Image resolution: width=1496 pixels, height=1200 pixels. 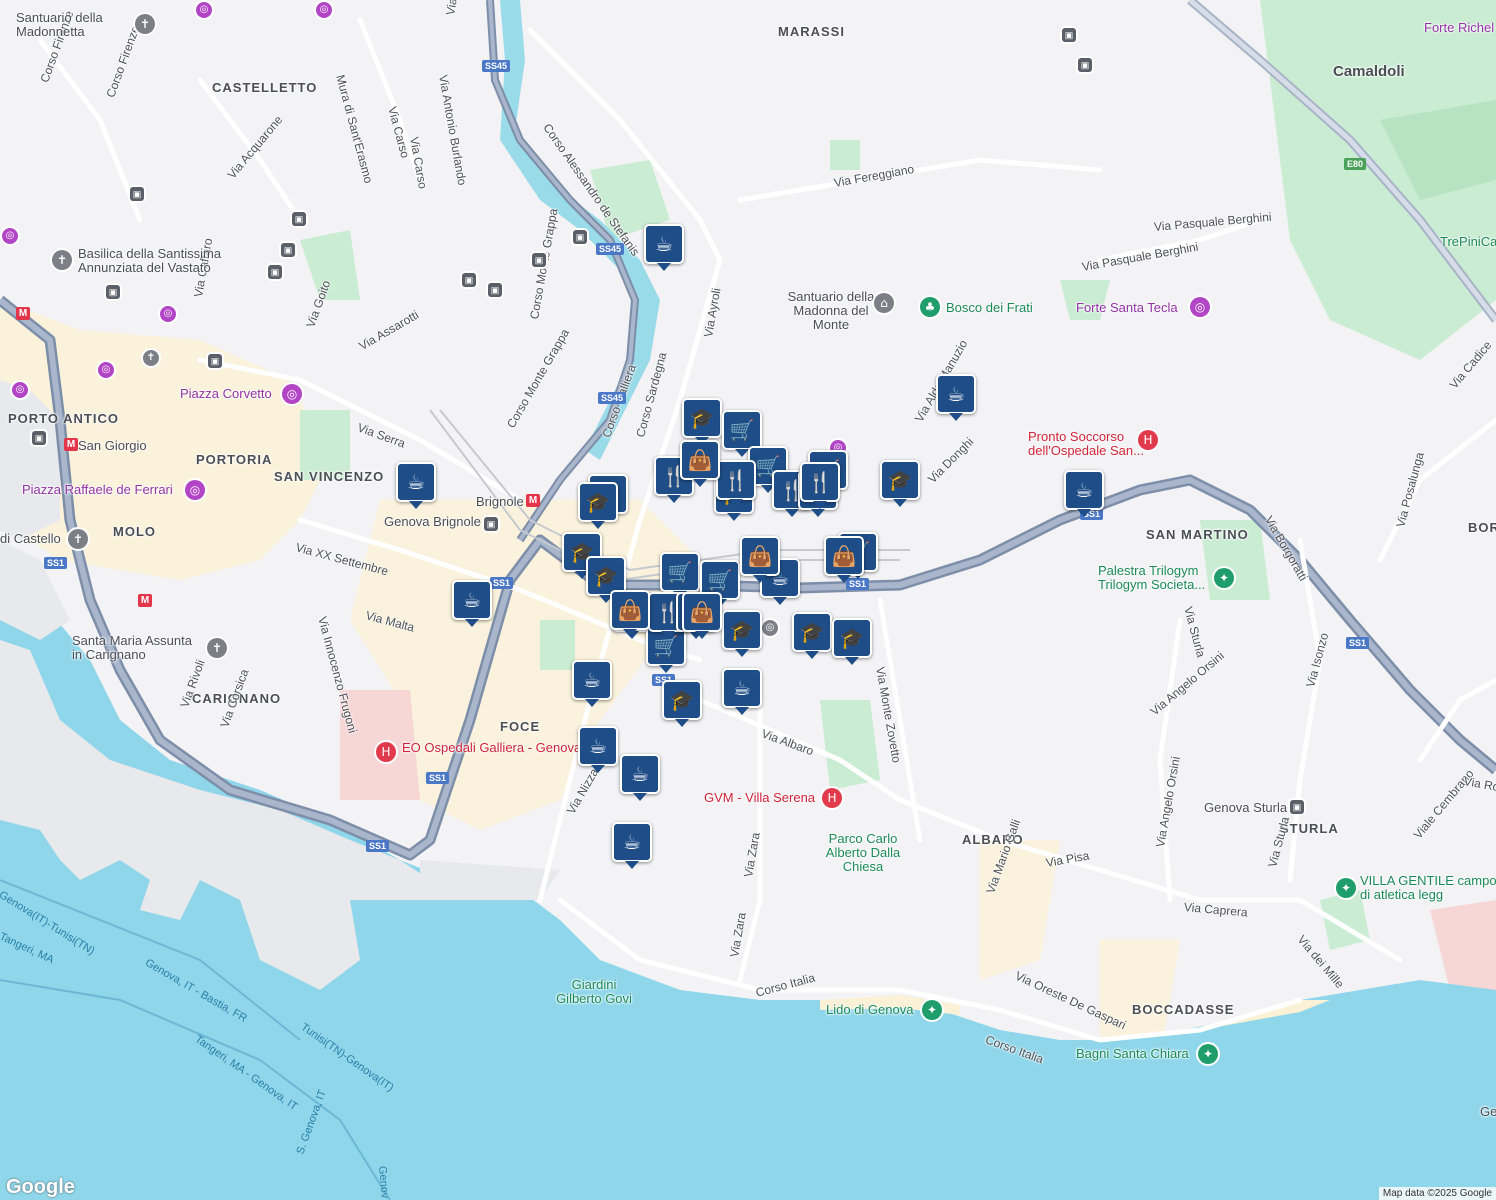 What do you see at coordinates (989, 307) in the screenshot?
I see `poi-label-bosco-frati: Bosco dei Frati` at bounding box center [989, 307].